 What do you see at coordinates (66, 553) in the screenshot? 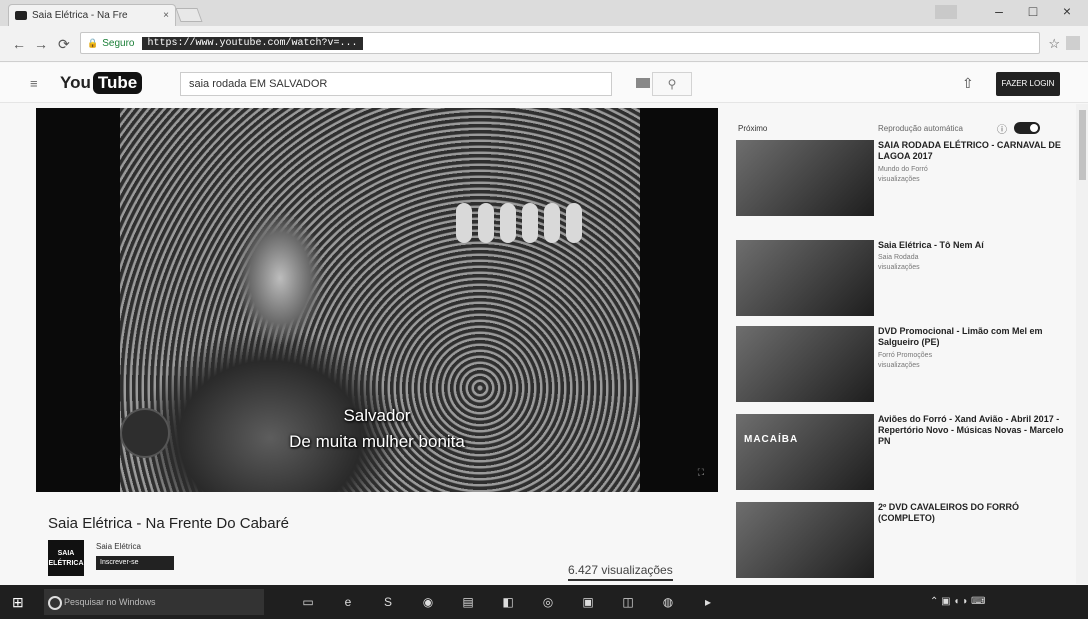
I see `avatar-line-1: SAIA` at bounding box center [66, 553].